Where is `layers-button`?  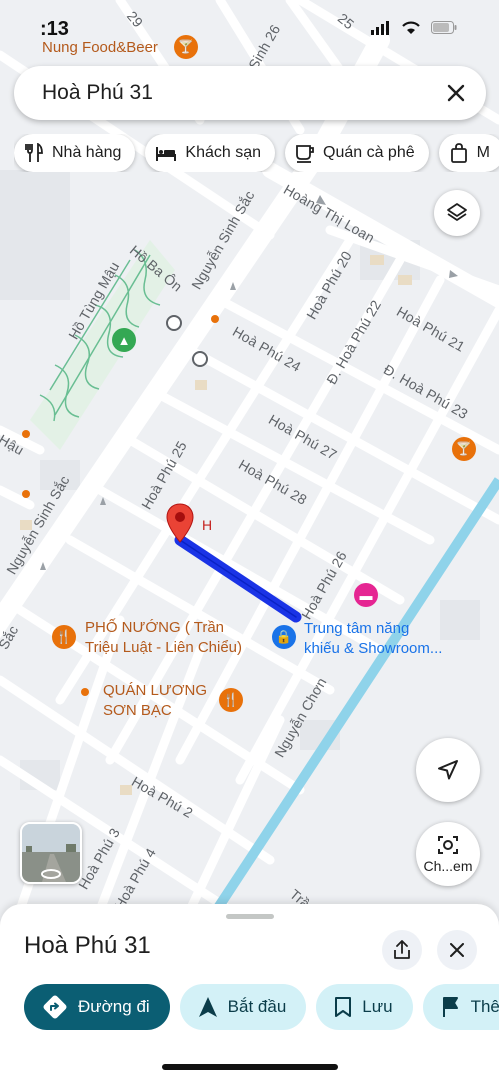 layers-button is located at coordinates (457, 213).